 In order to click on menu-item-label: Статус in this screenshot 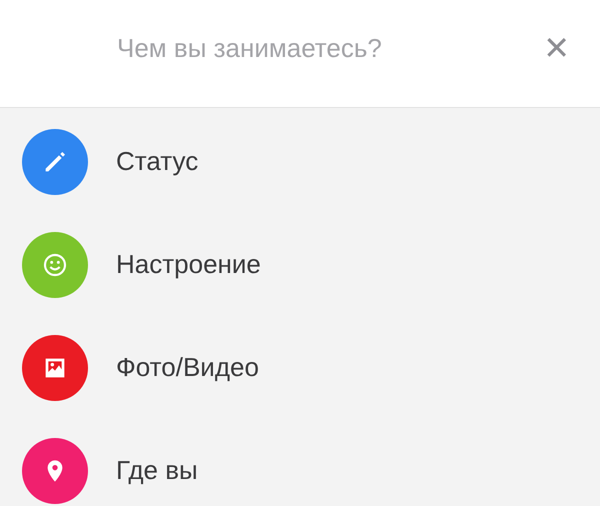, I will do `click(157, 161)`.